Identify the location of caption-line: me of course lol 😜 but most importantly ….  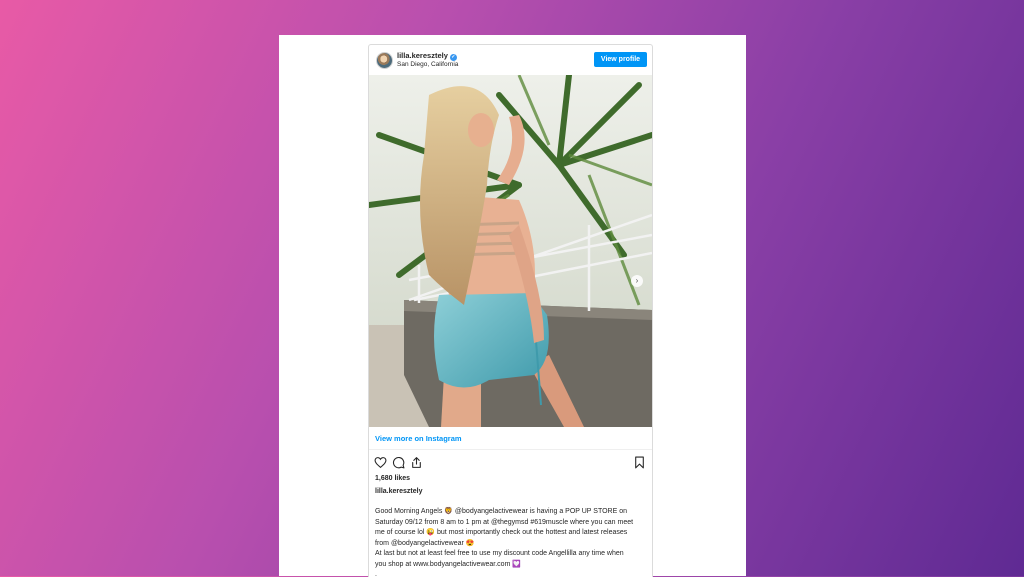
(501, 532).